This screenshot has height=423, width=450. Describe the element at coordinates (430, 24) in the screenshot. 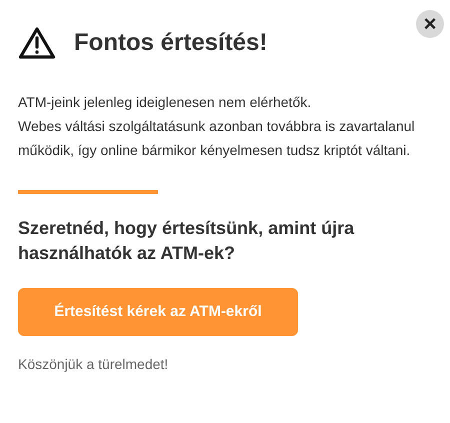

I see `close-button: ×` at that location.